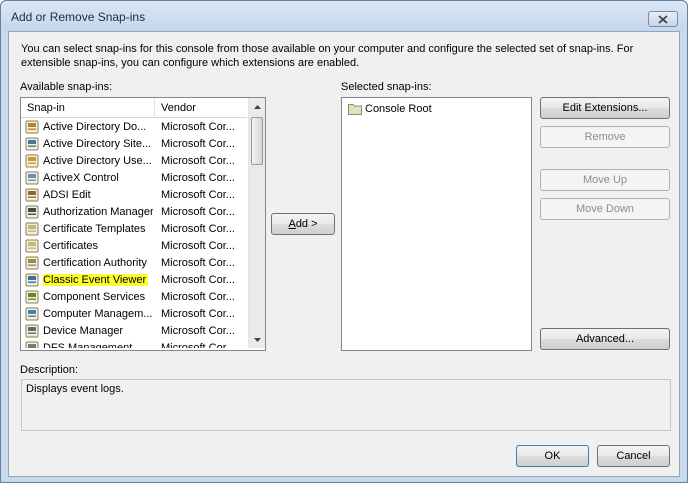 This screenshot has height=483, width=688. What do you see at coordinates (98, 212) in the screenshot?
I see `snapin-name: Authorization Manager` at bounding box center [98, 212].